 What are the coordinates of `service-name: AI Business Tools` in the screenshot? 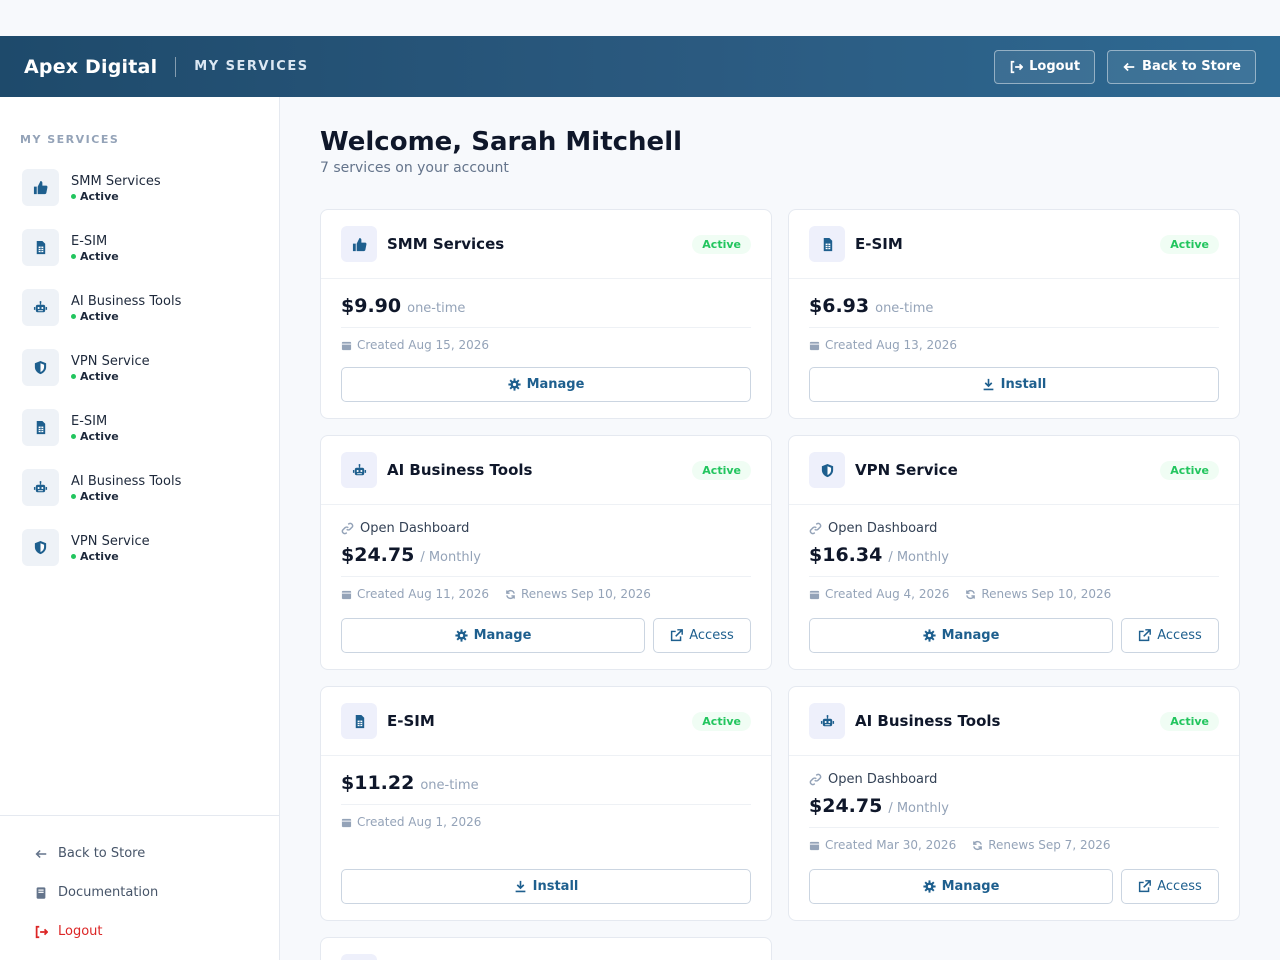 It's located at (460, 470).